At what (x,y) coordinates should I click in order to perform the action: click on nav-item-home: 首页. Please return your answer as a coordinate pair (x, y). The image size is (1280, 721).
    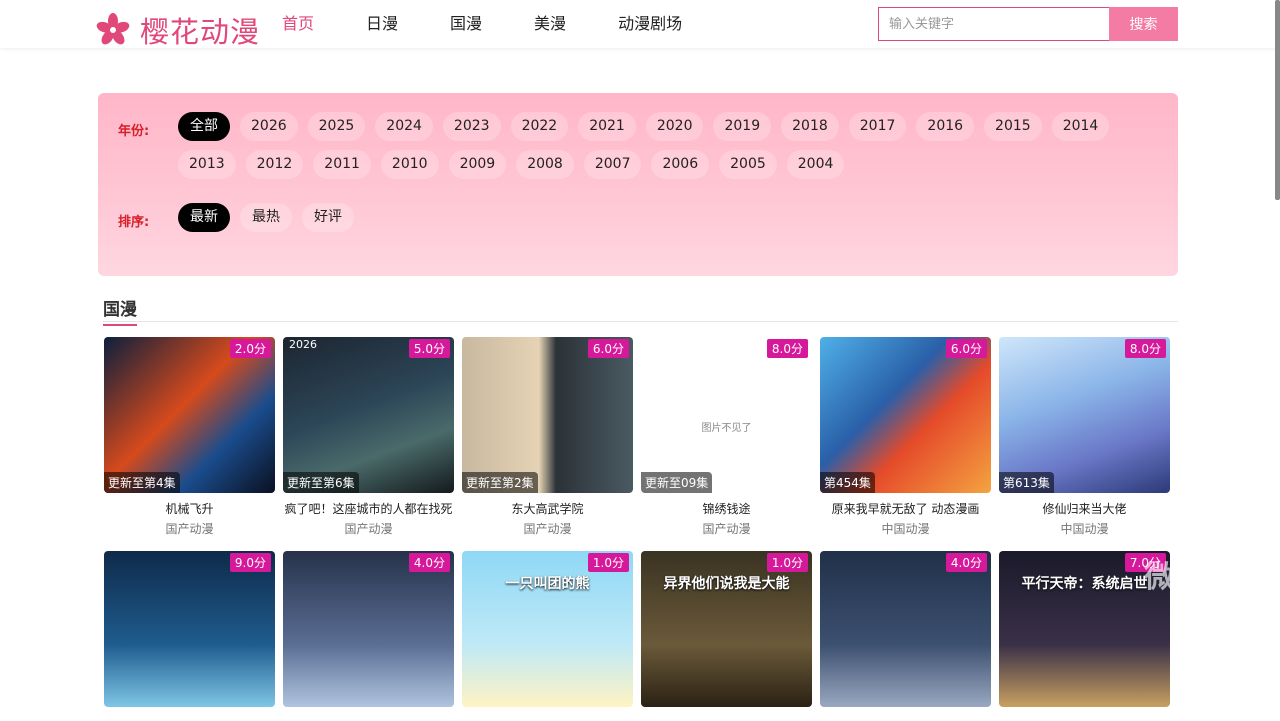
    Looking at the image, I should click on (298, 24).